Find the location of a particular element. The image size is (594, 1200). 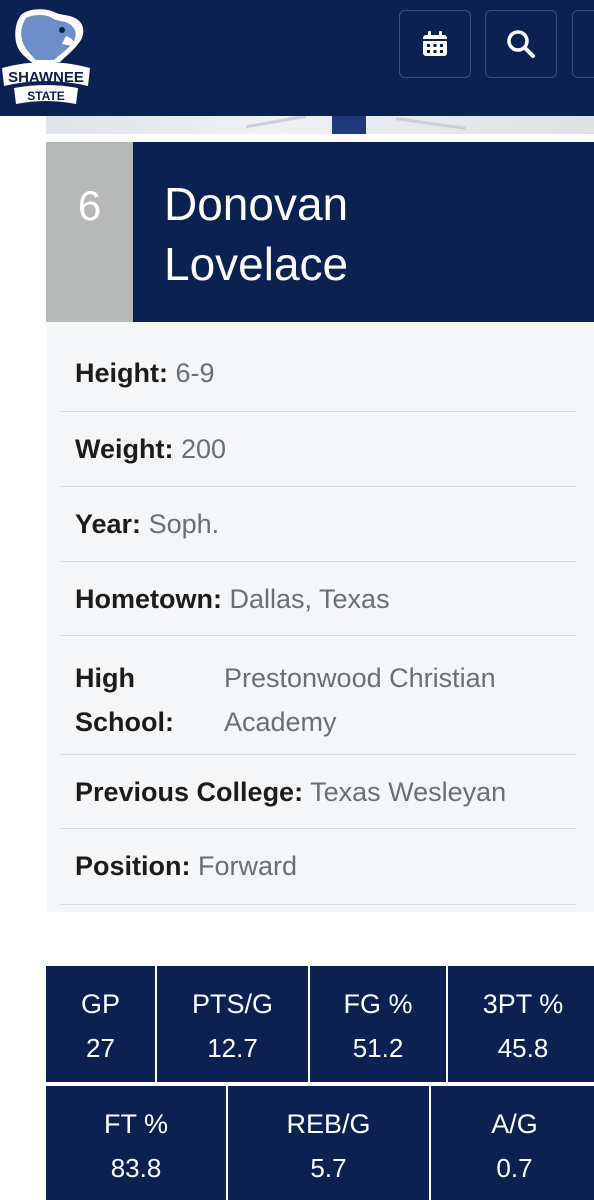

detail-label: Height: is located at coordinates (121, 373).